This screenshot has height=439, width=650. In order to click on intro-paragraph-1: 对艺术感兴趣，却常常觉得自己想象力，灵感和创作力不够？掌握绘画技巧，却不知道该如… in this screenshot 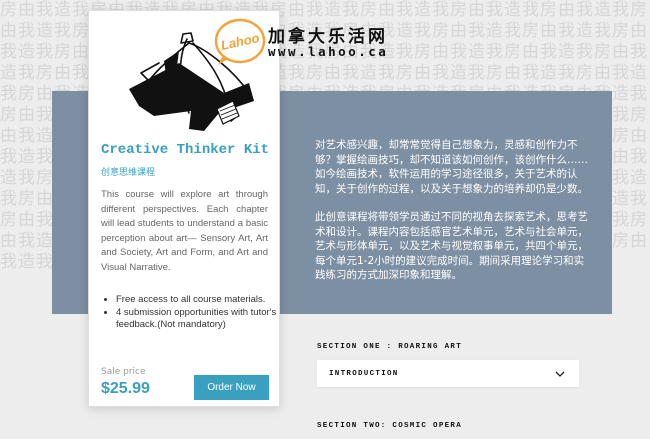, I will do `click(451, 167)`.